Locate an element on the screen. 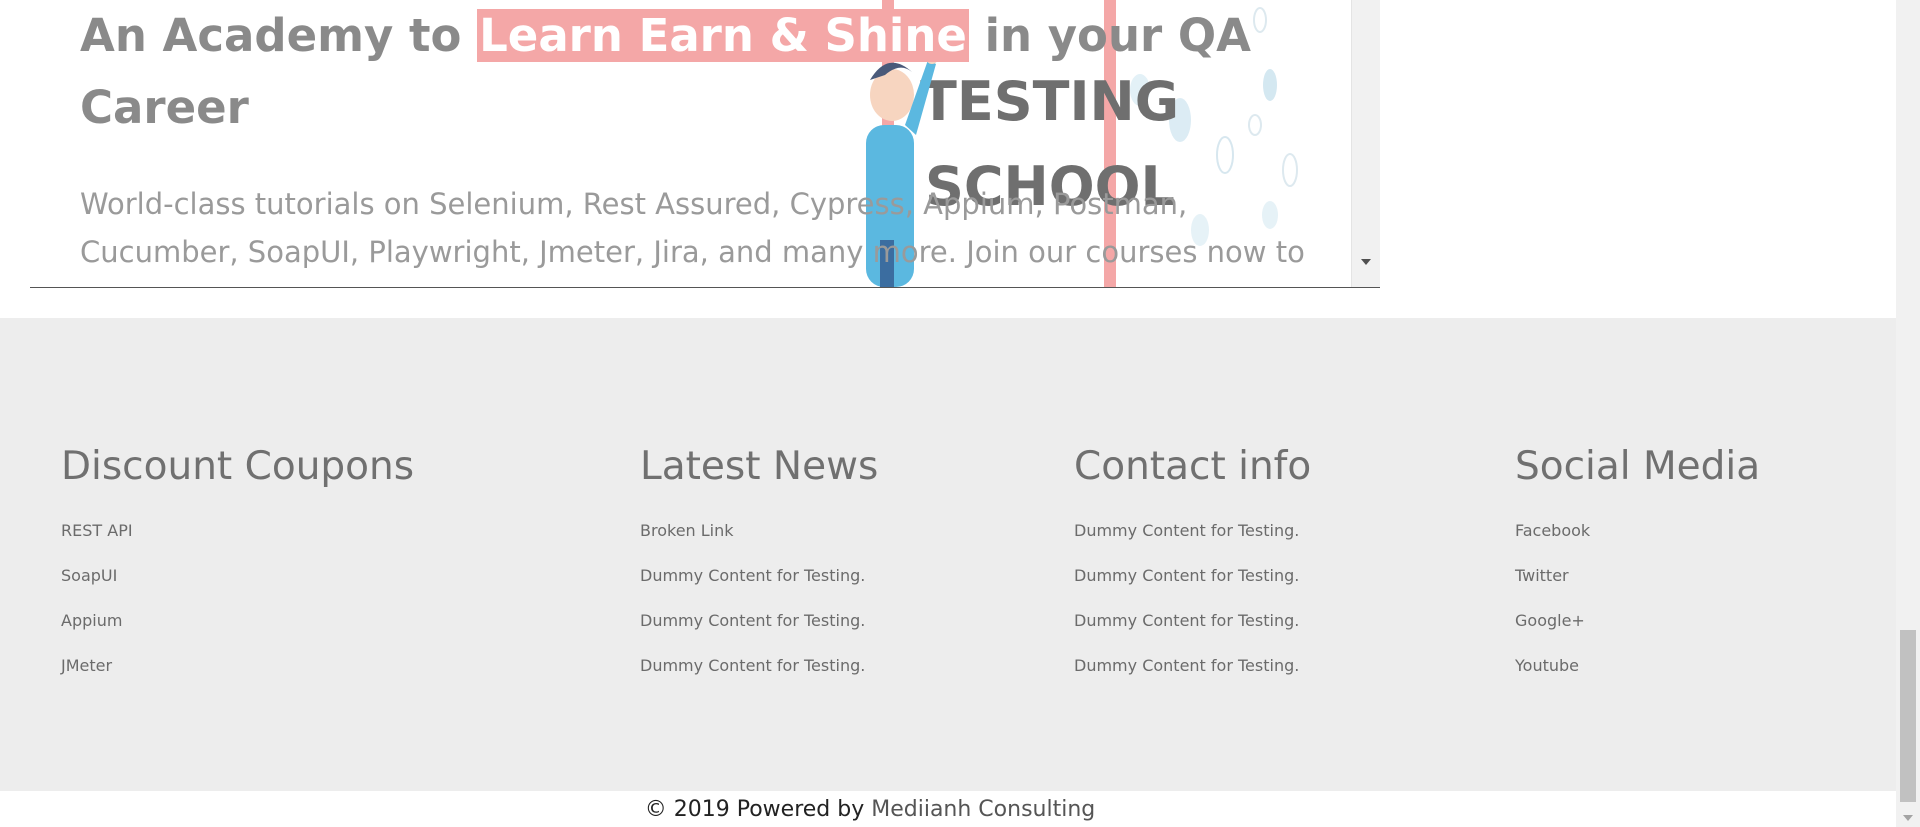  hero-title-start: An Academy to is located at coordinates (279, 35).